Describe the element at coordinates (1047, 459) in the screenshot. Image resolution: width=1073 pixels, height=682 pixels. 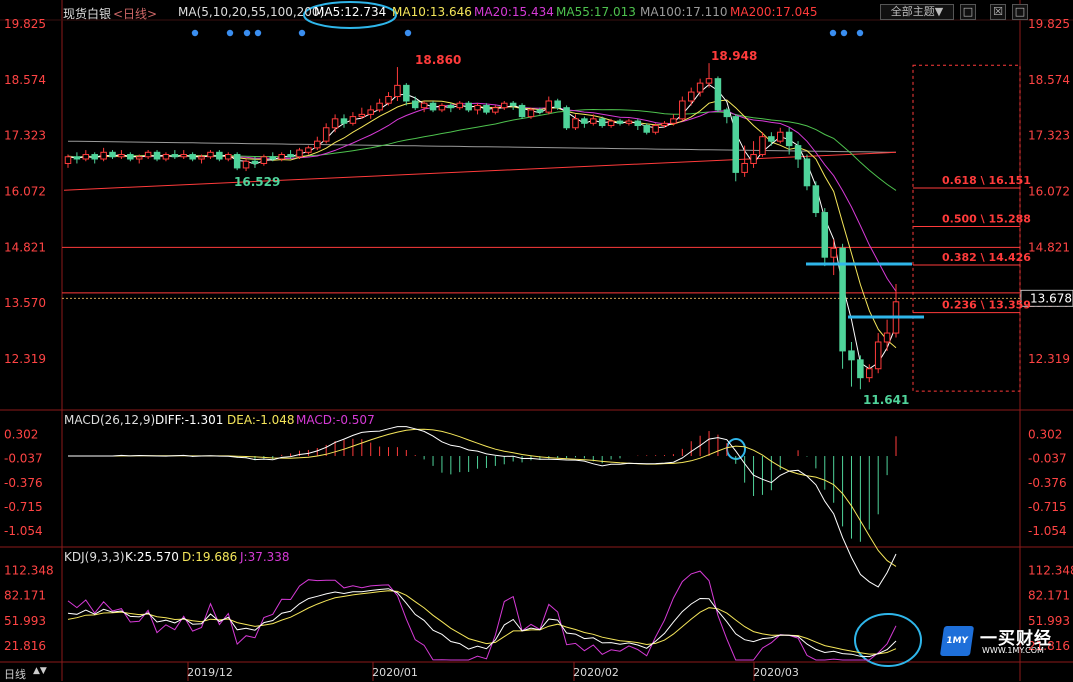
I see `macd-tick-right: -0.037` at that location.